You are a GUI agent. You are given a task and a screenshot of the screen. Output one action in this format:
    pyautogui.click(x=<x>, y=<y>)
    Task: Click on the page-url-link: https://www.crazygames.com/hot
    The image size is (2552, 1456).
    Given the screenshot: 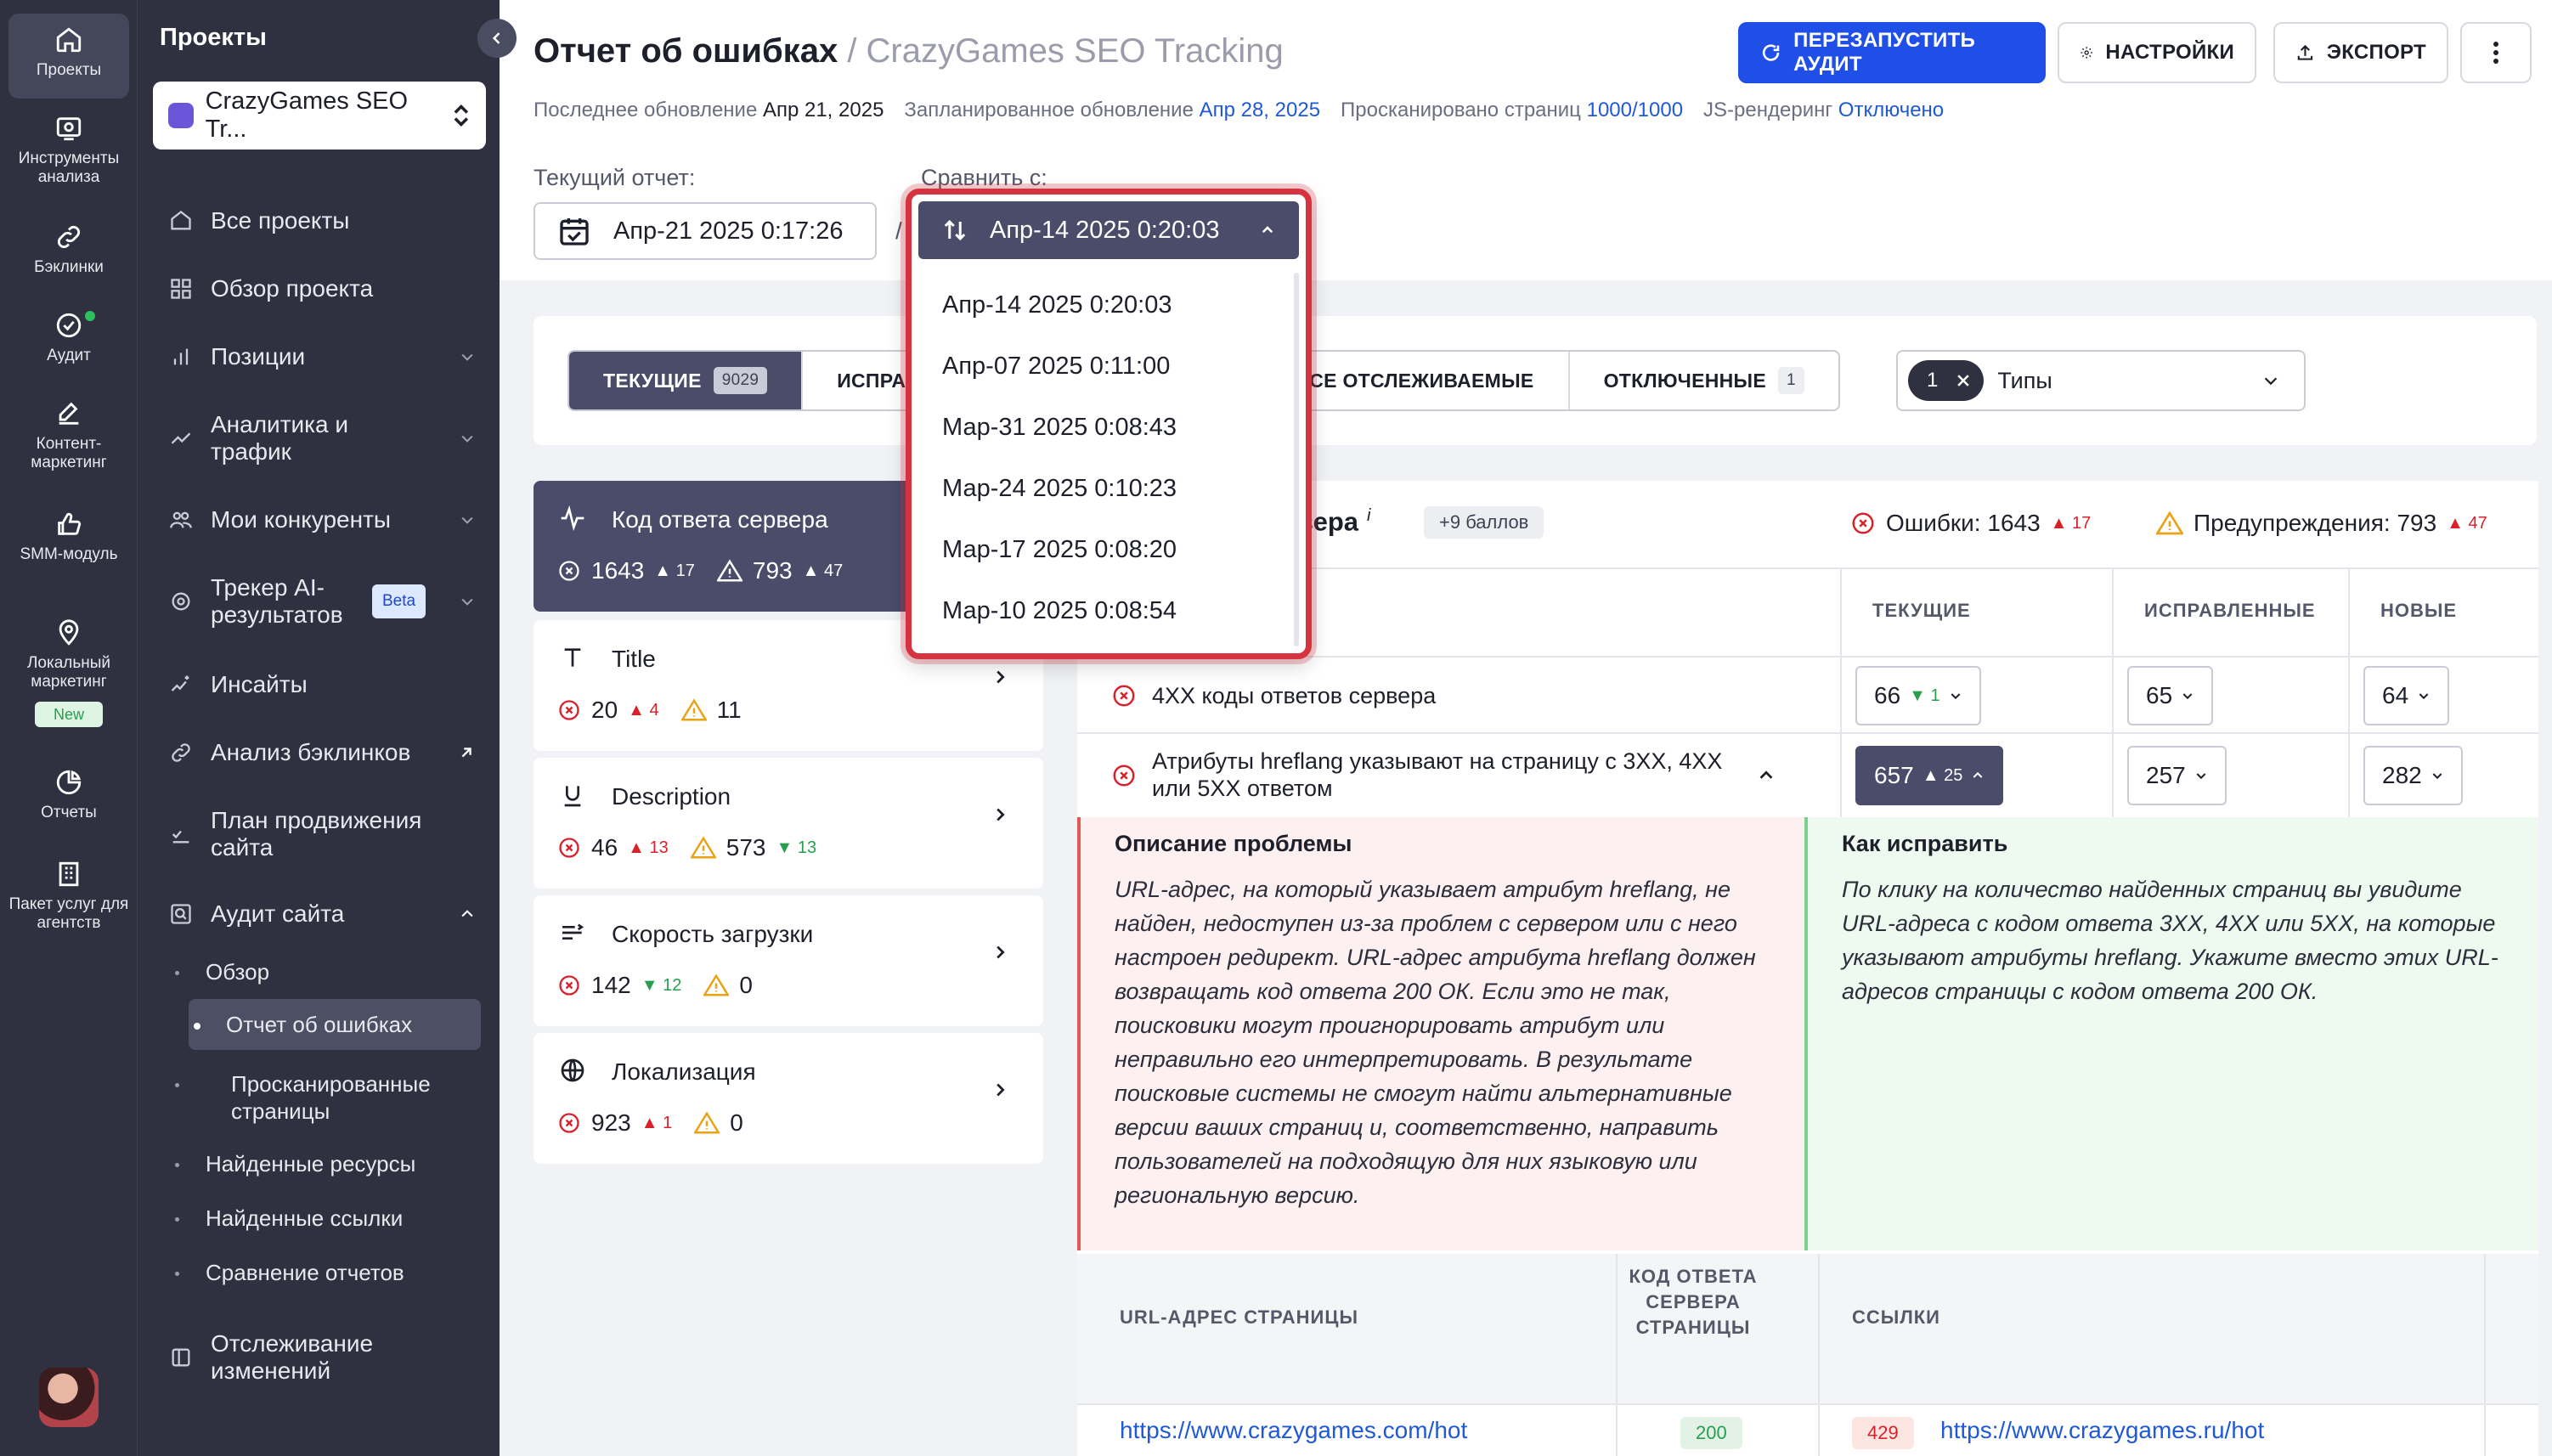 What is the action you would take?
    pyautogui.click(x=1293, y=1431)
    